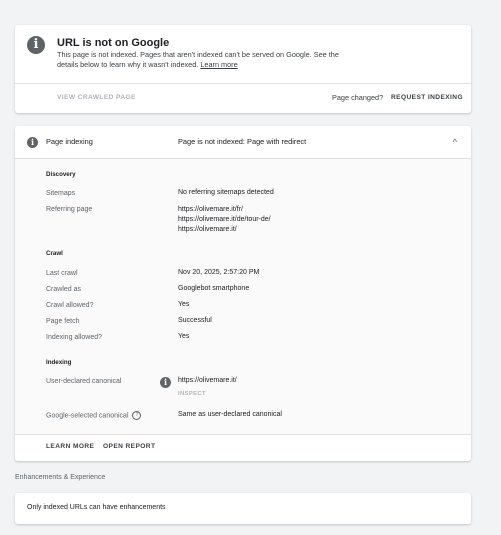 The width and height of the screenshot is (501, 535). I want to click on user-declared-canonical-label: User-declared canonical, so click(84, 381).